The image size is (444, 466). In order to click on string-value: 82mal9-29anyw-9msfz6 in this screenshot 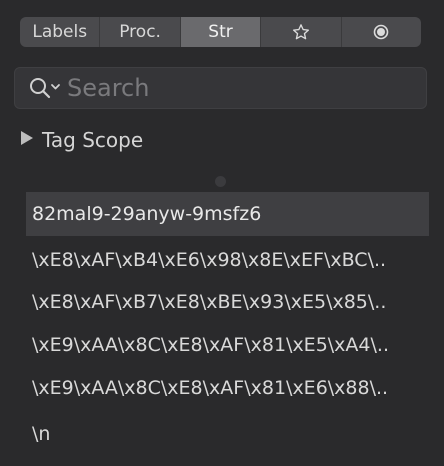, I will do `click(147, 214)`.